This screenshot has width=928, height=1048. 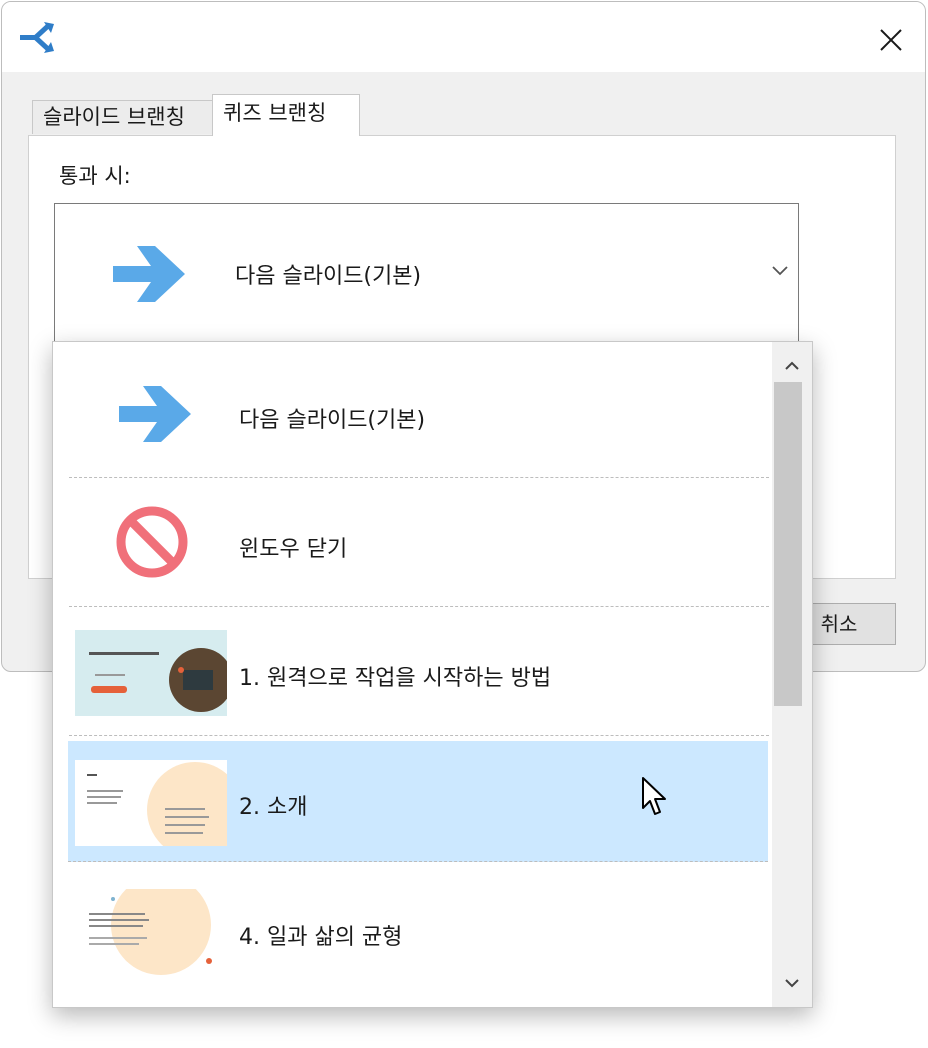 I want to click on list-item-label: 다음 슬라이드(기본), so click(x=332, y=420).